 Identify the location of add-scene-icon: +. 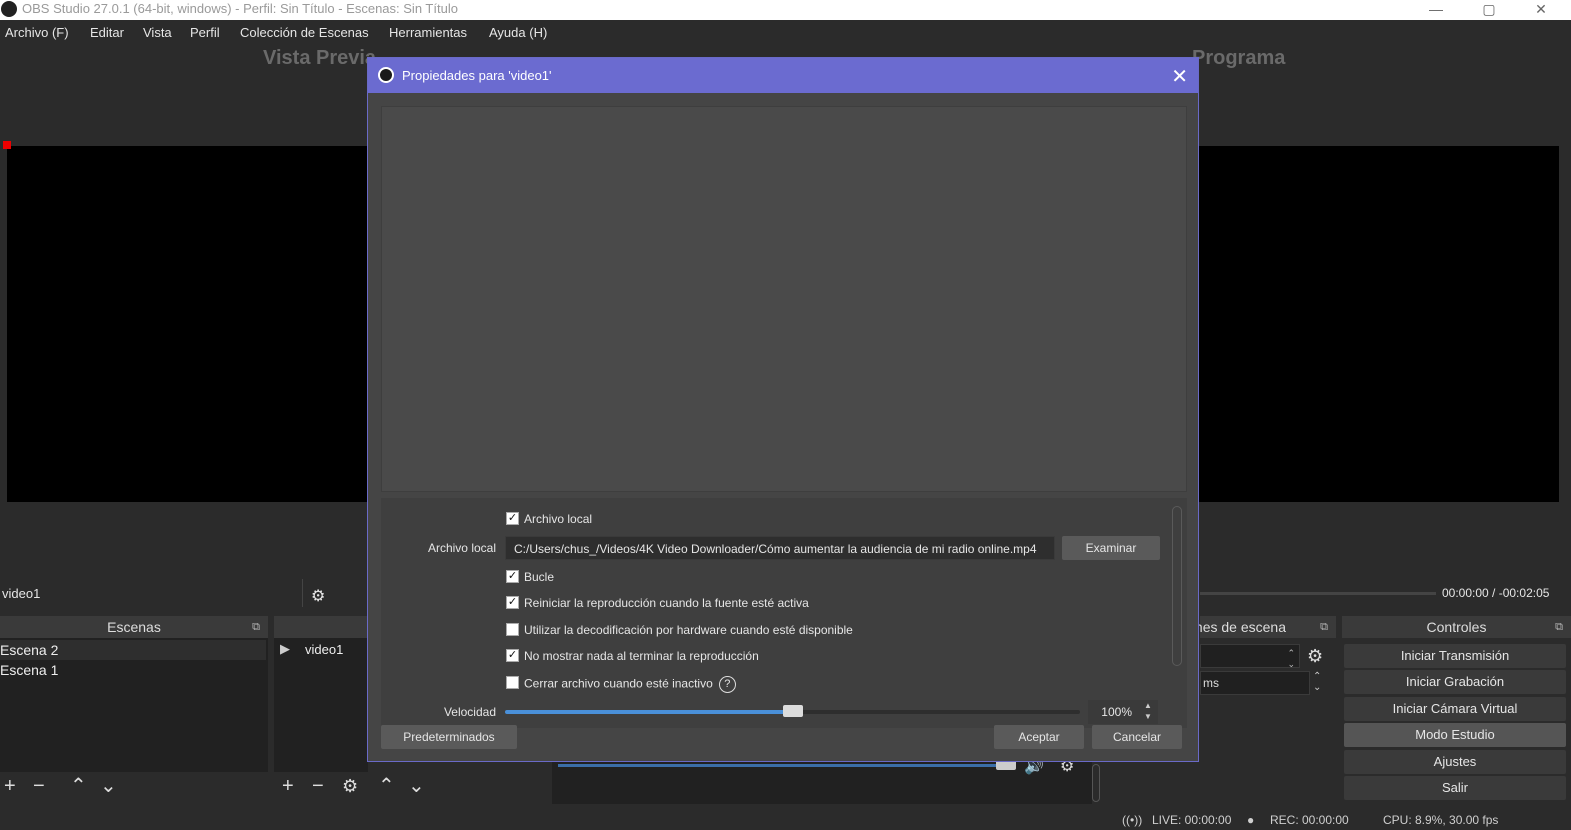
(10, 786).